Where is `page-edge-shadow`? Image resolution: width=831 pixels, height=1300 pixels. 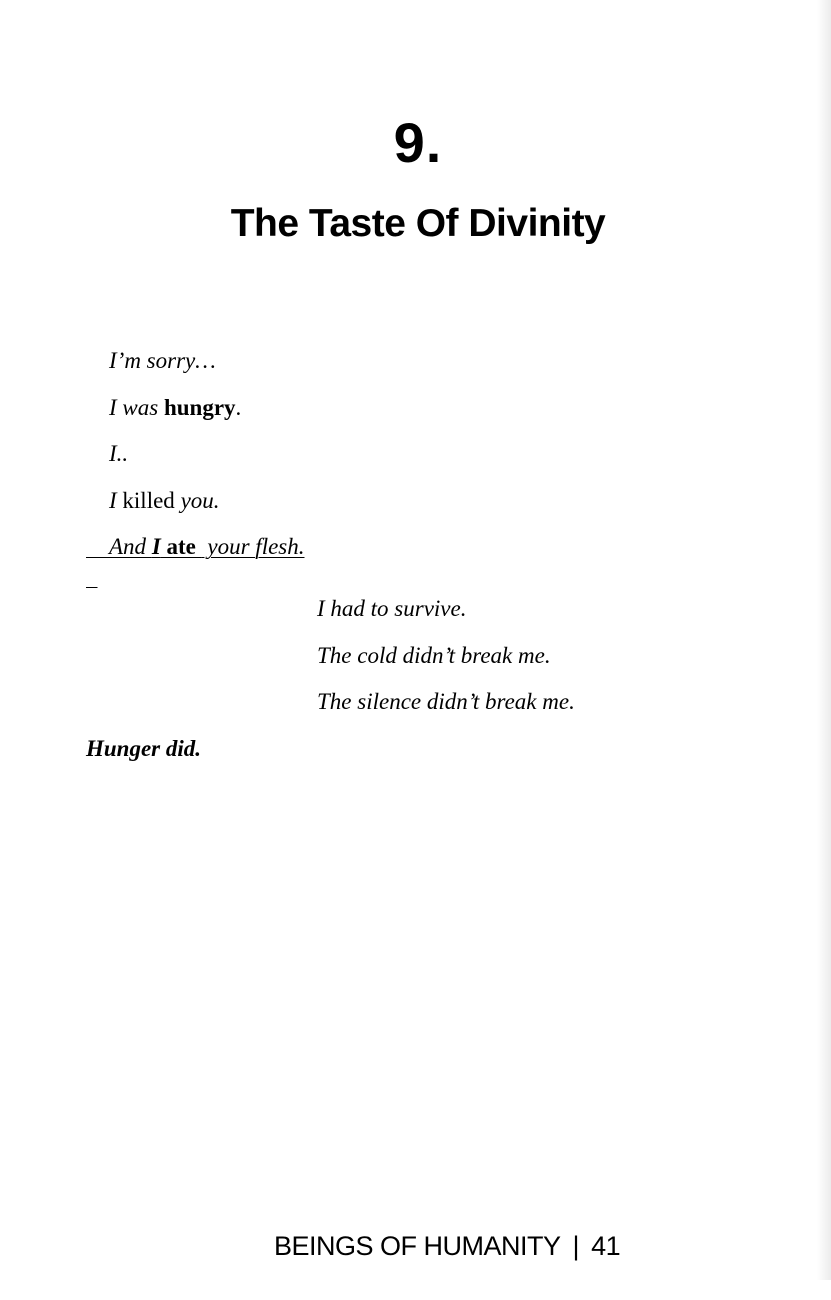 page-edge-shadow is located at coordinates (824, 640).